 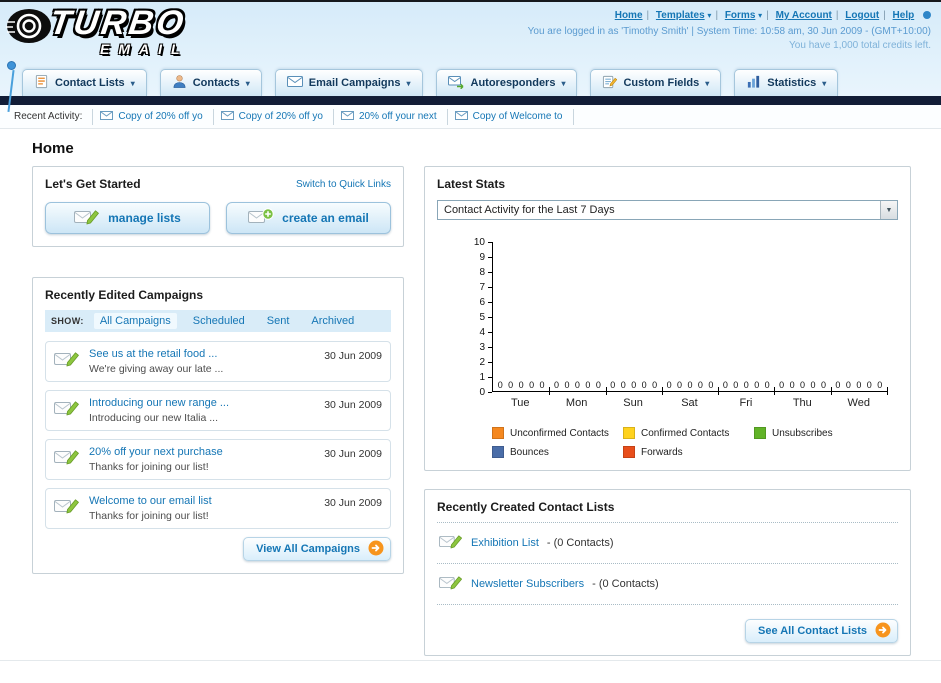 What do you see at coordinates (517, 116) in the screenshot?
I see `activity-item-label: Copy of Welcome to` at bounding box center [517, 116].